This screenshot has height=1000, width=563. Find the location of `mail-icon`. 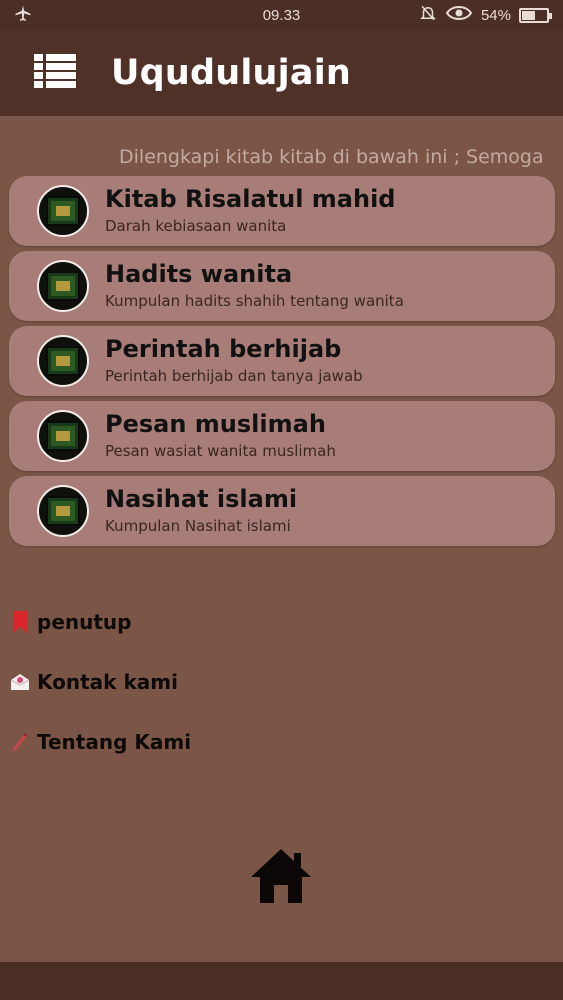

mail-icon is located at coordinates (20, 682).